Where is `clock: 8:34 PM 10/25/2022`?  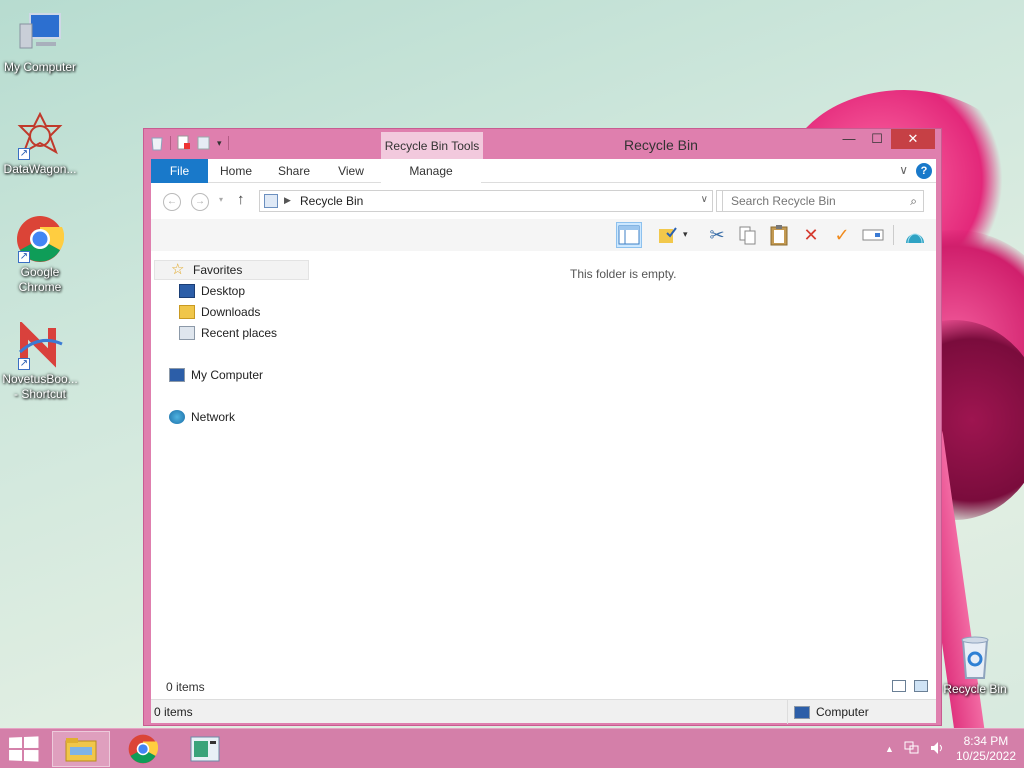
clock: 8:34 PM 10/25/2022 is located at coordinates (986, 749).